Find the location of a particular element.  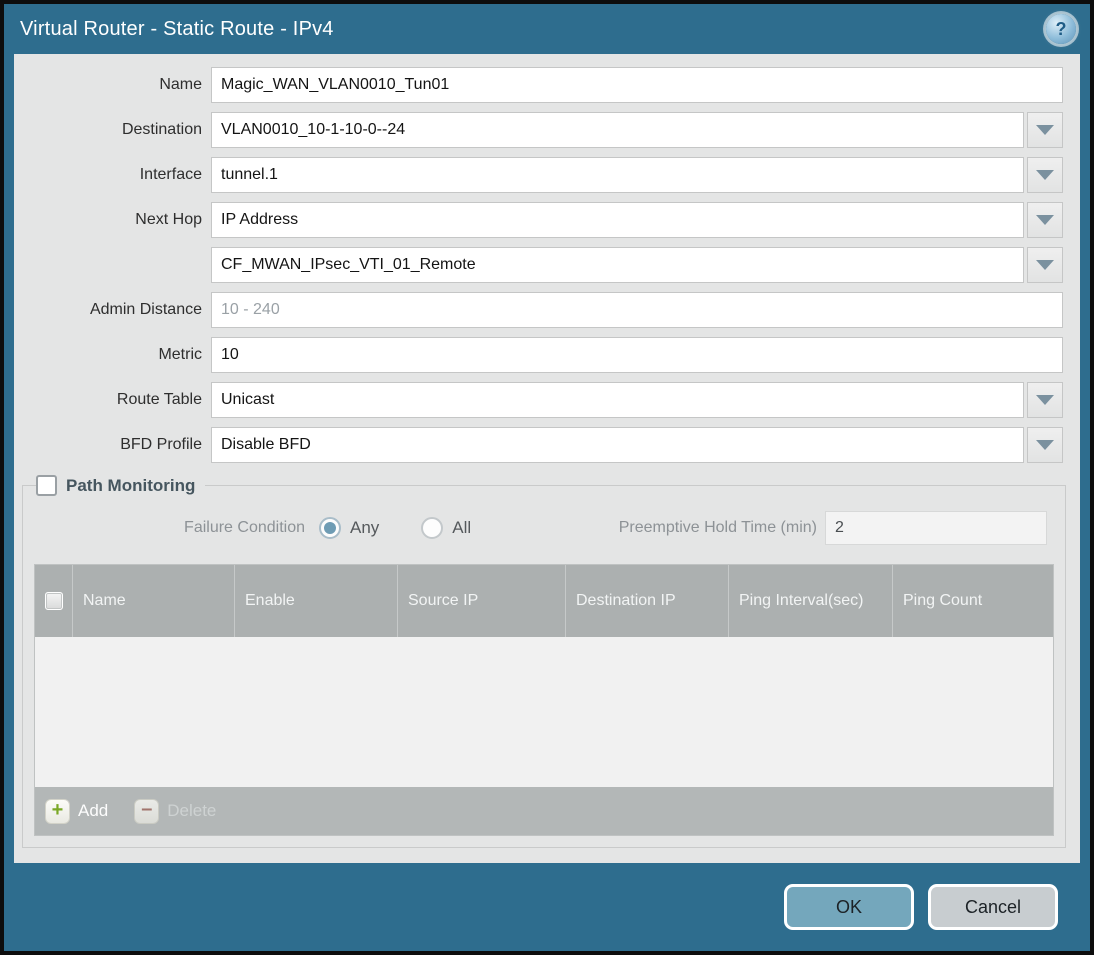

admin-distance-row: Admin Distance is located at coordinates (547, 310).